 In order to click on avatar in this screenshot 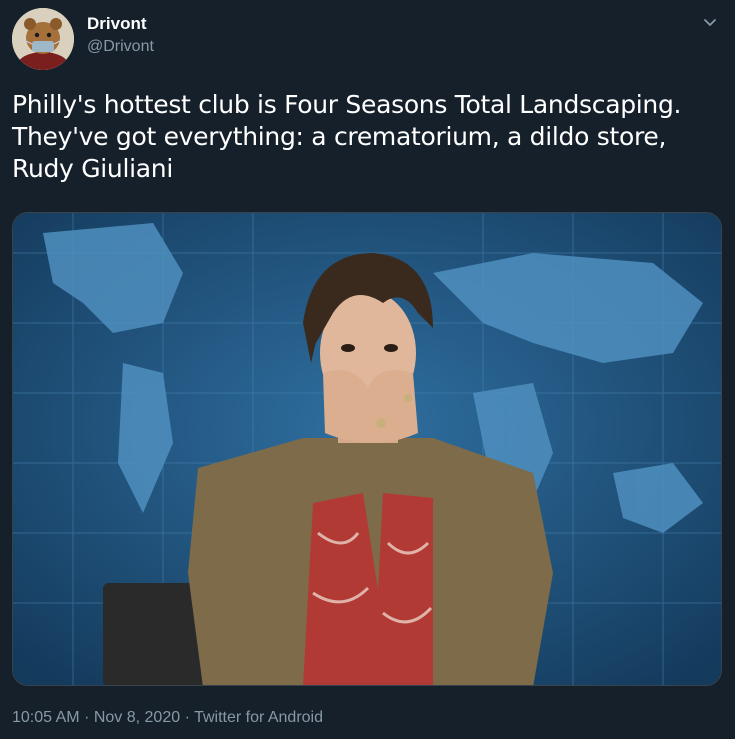, I will do `click(43, 39)`.